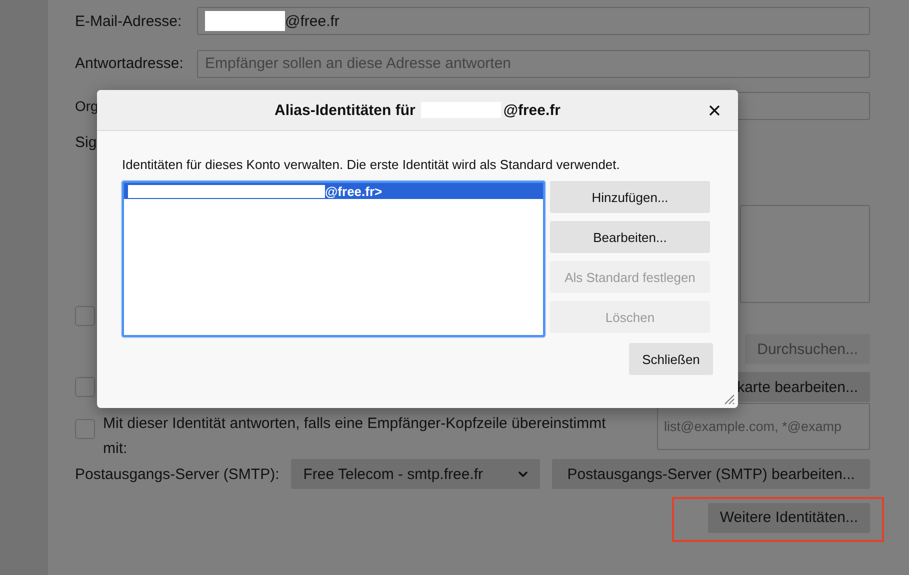 The width and height of the screenshot is (909, 575). What do you see at coordinates (355, 423) in the screenshot?
I see `checkbox-label: Mit dieser Identität antworten, falls eine Empfänger-Kopfzeile übereinstimmt` at bounding box center [355, 423].